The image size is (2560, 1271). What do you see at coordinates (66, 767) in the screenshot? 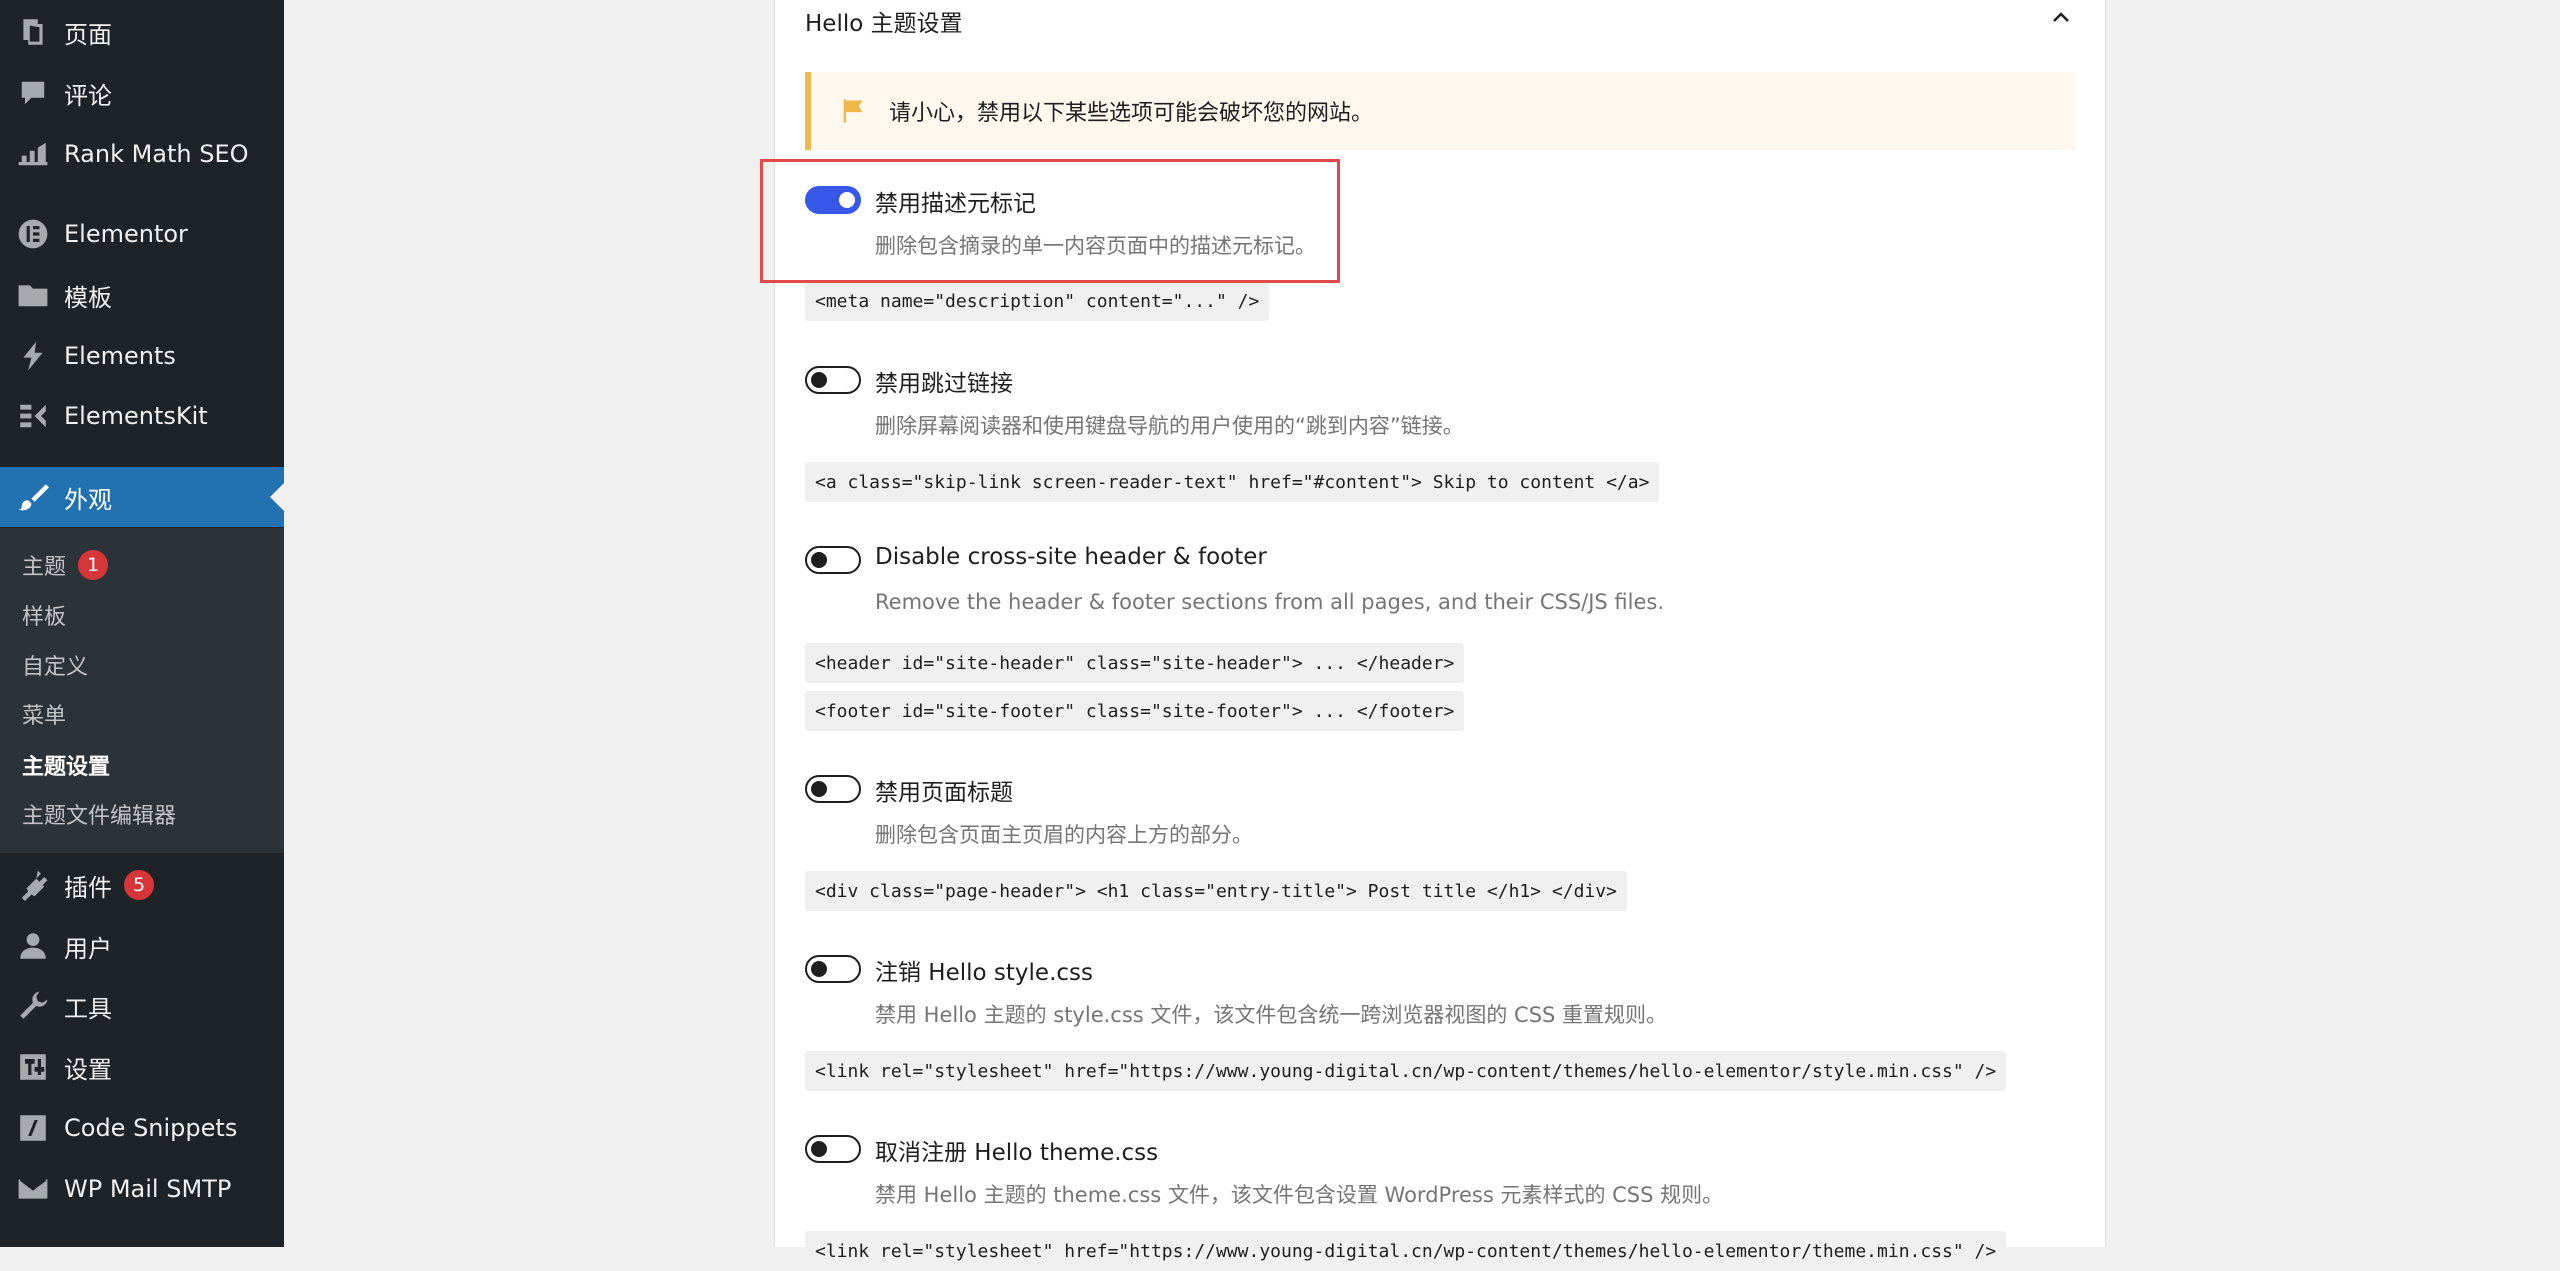
I see `submenu-item-label: 主题设置` at bounding box center [66, 767].